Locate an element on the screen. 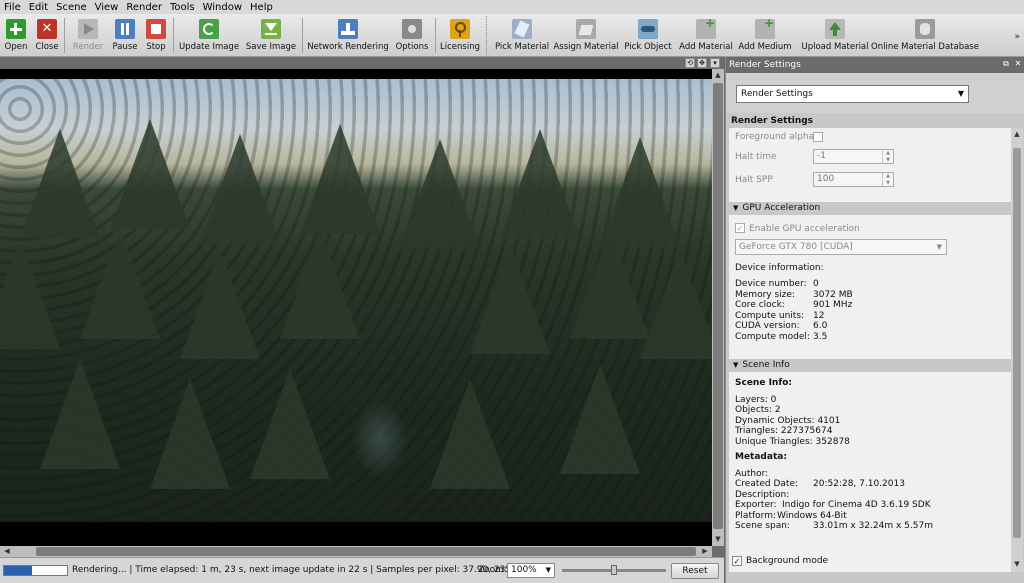  save-image-button: Save Image is located at coordinates (271, 35).